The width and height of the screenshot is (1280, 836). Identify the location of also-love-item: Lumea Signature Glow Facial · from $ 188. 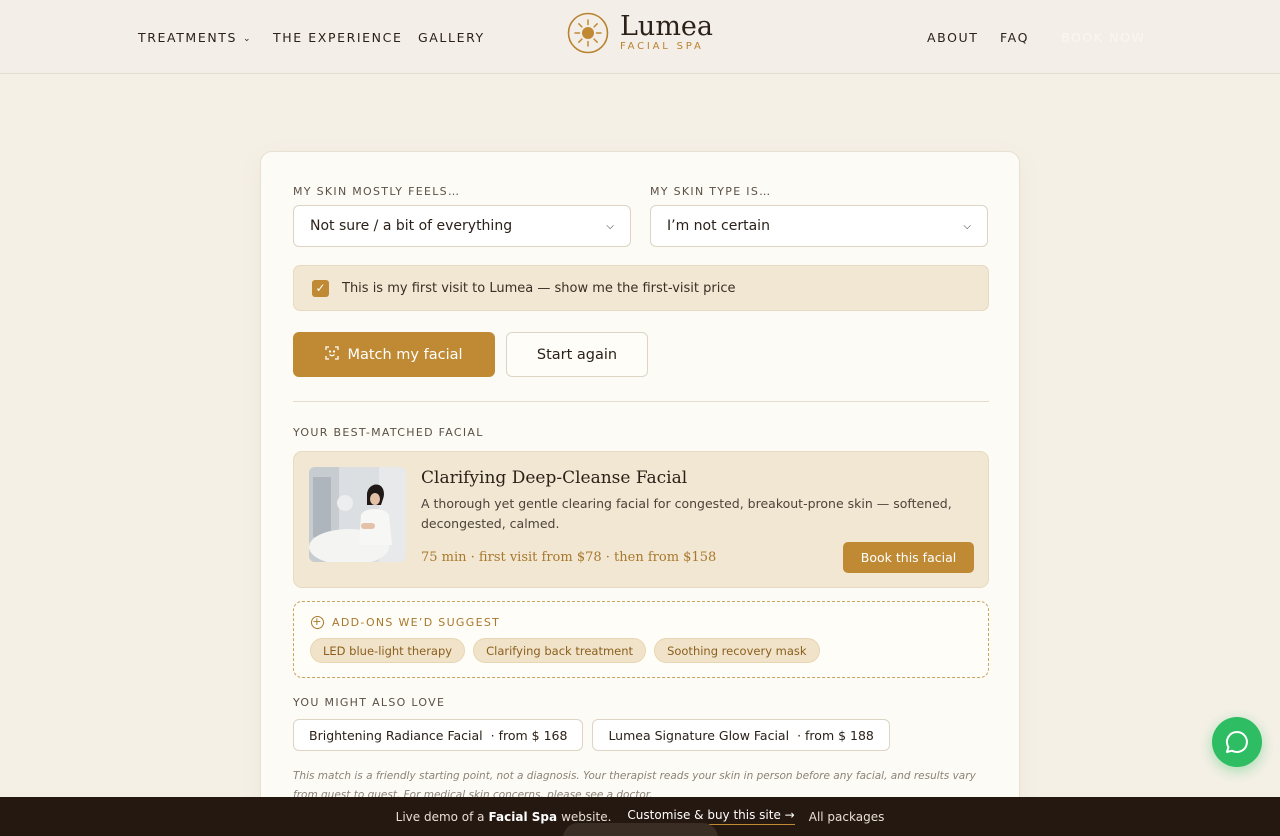
(741, 735).